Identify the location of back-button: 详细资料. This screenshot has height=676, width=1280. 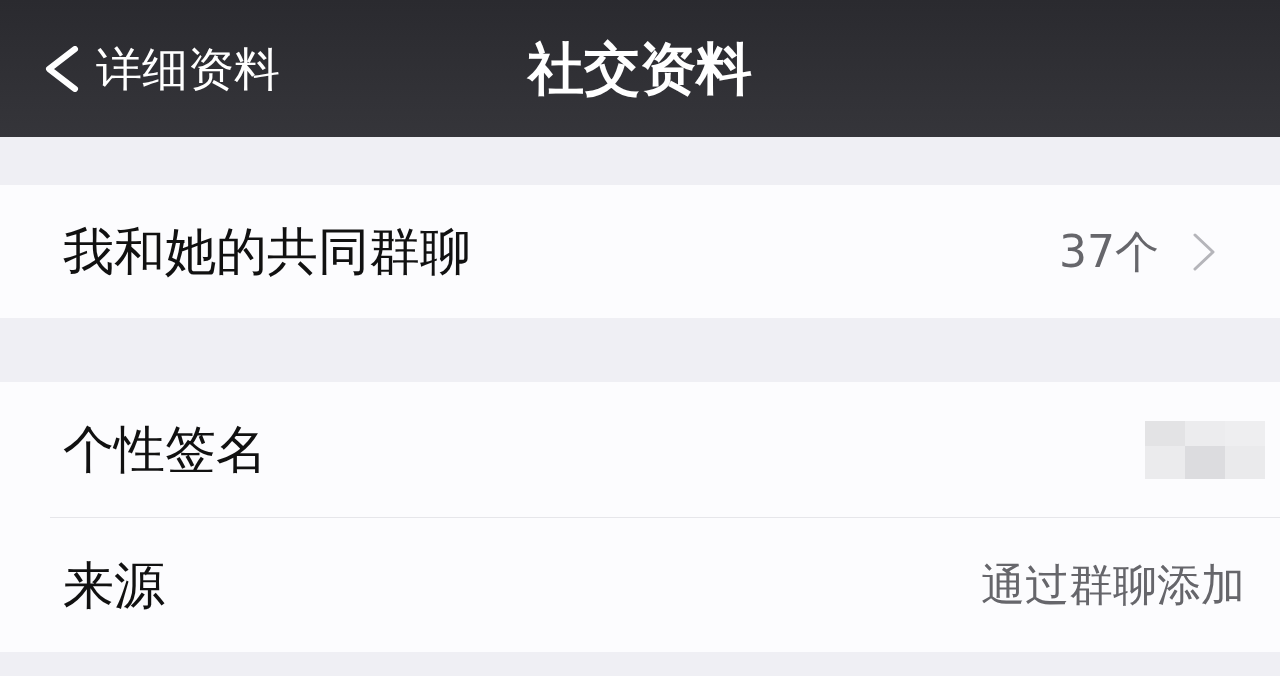
(162, 68).